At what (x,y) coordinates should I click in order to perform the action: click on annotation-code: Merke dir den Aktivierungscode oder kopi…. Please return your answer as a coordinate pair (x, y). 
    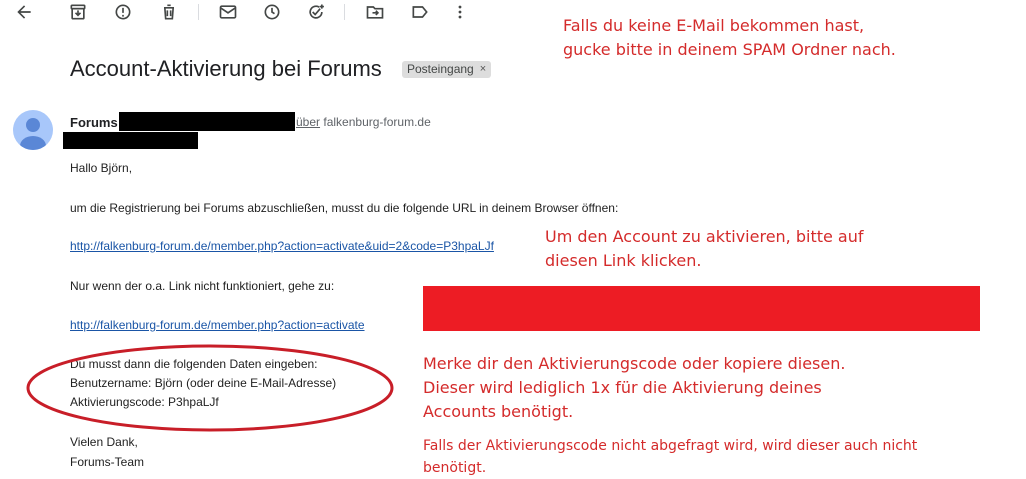
    Looking at the image, I should click on (634, 388).